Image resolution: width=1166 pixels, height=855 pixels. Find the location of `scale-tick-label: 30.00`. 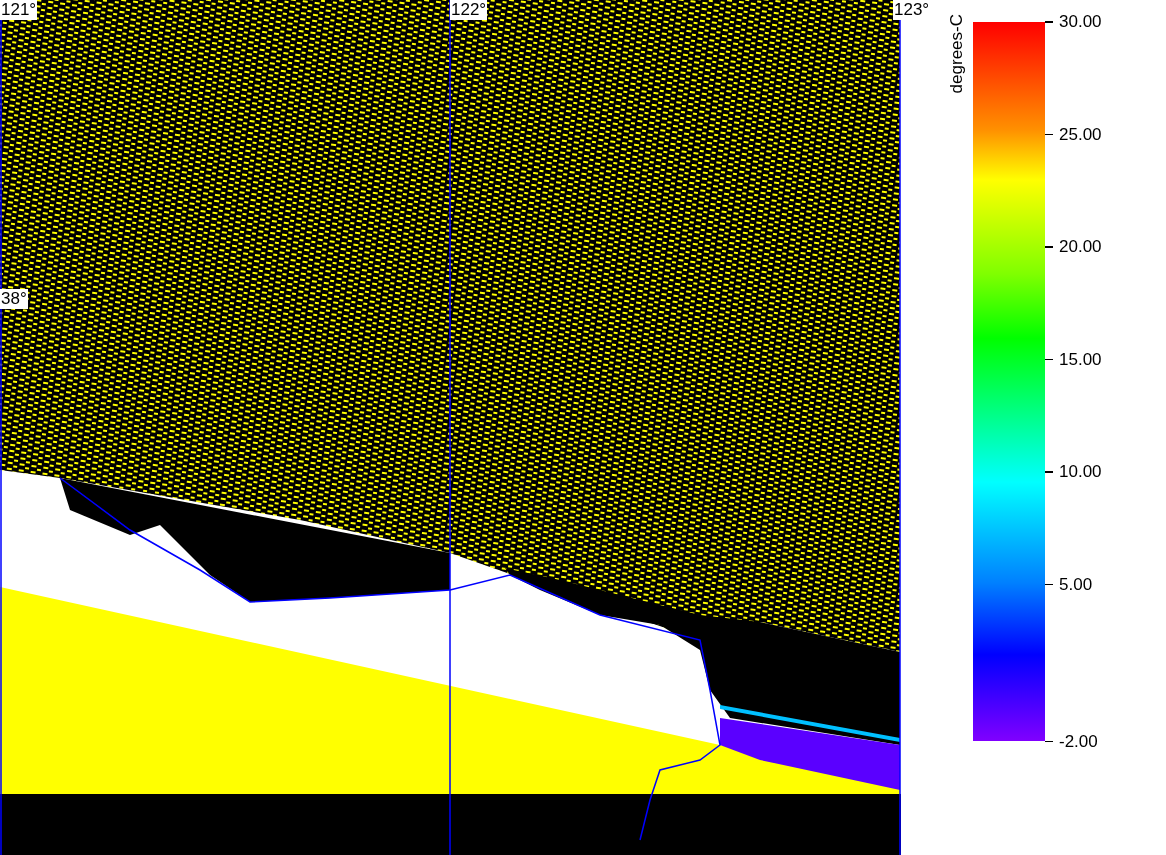

scale-tick-label: 30.00 is located at coordinates (1080, 22).